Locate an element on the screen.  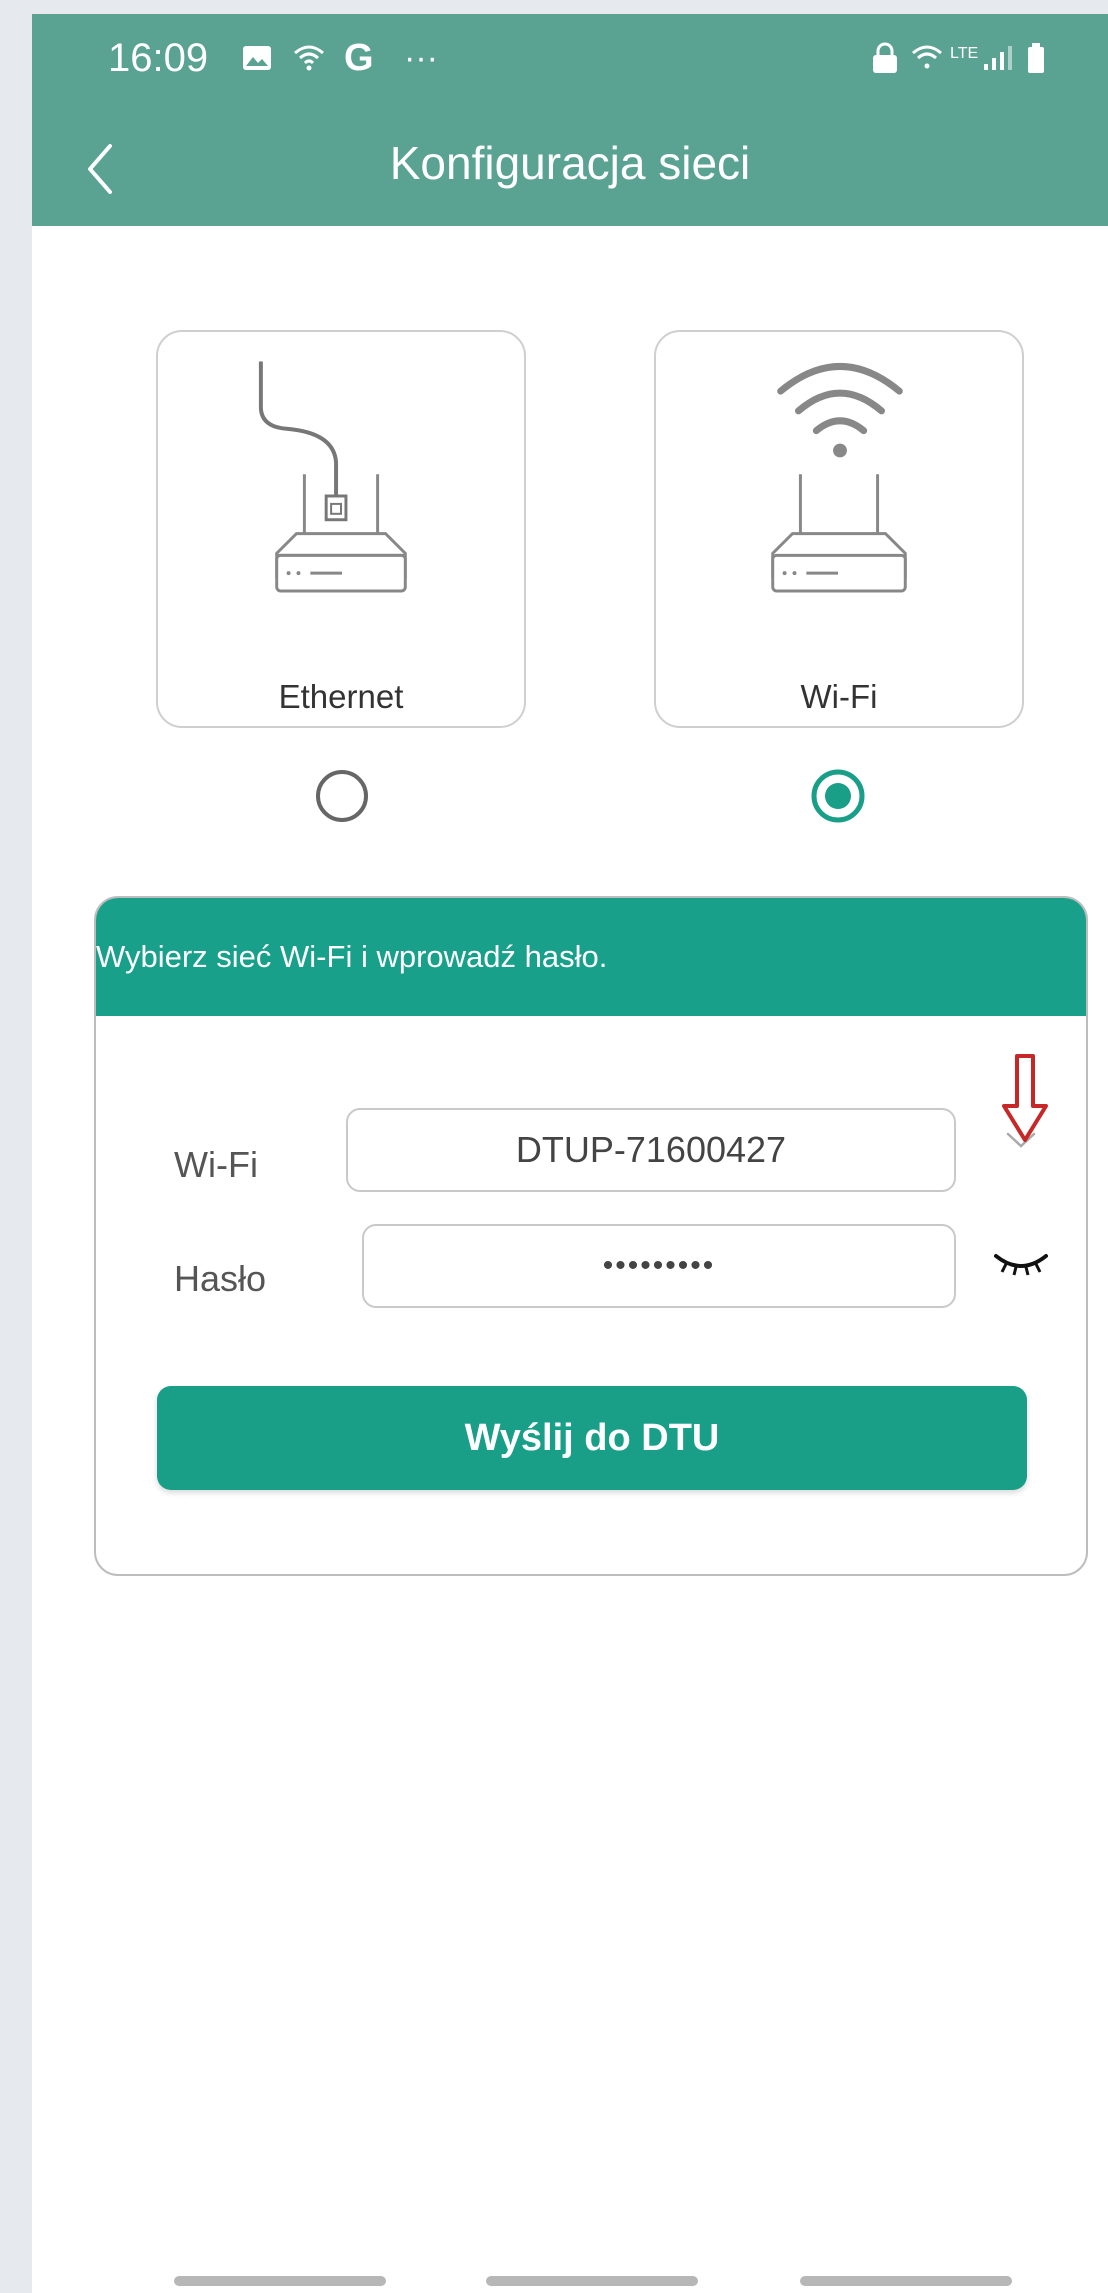
eye-closed-icon is located at coordinates (1021, 1265).